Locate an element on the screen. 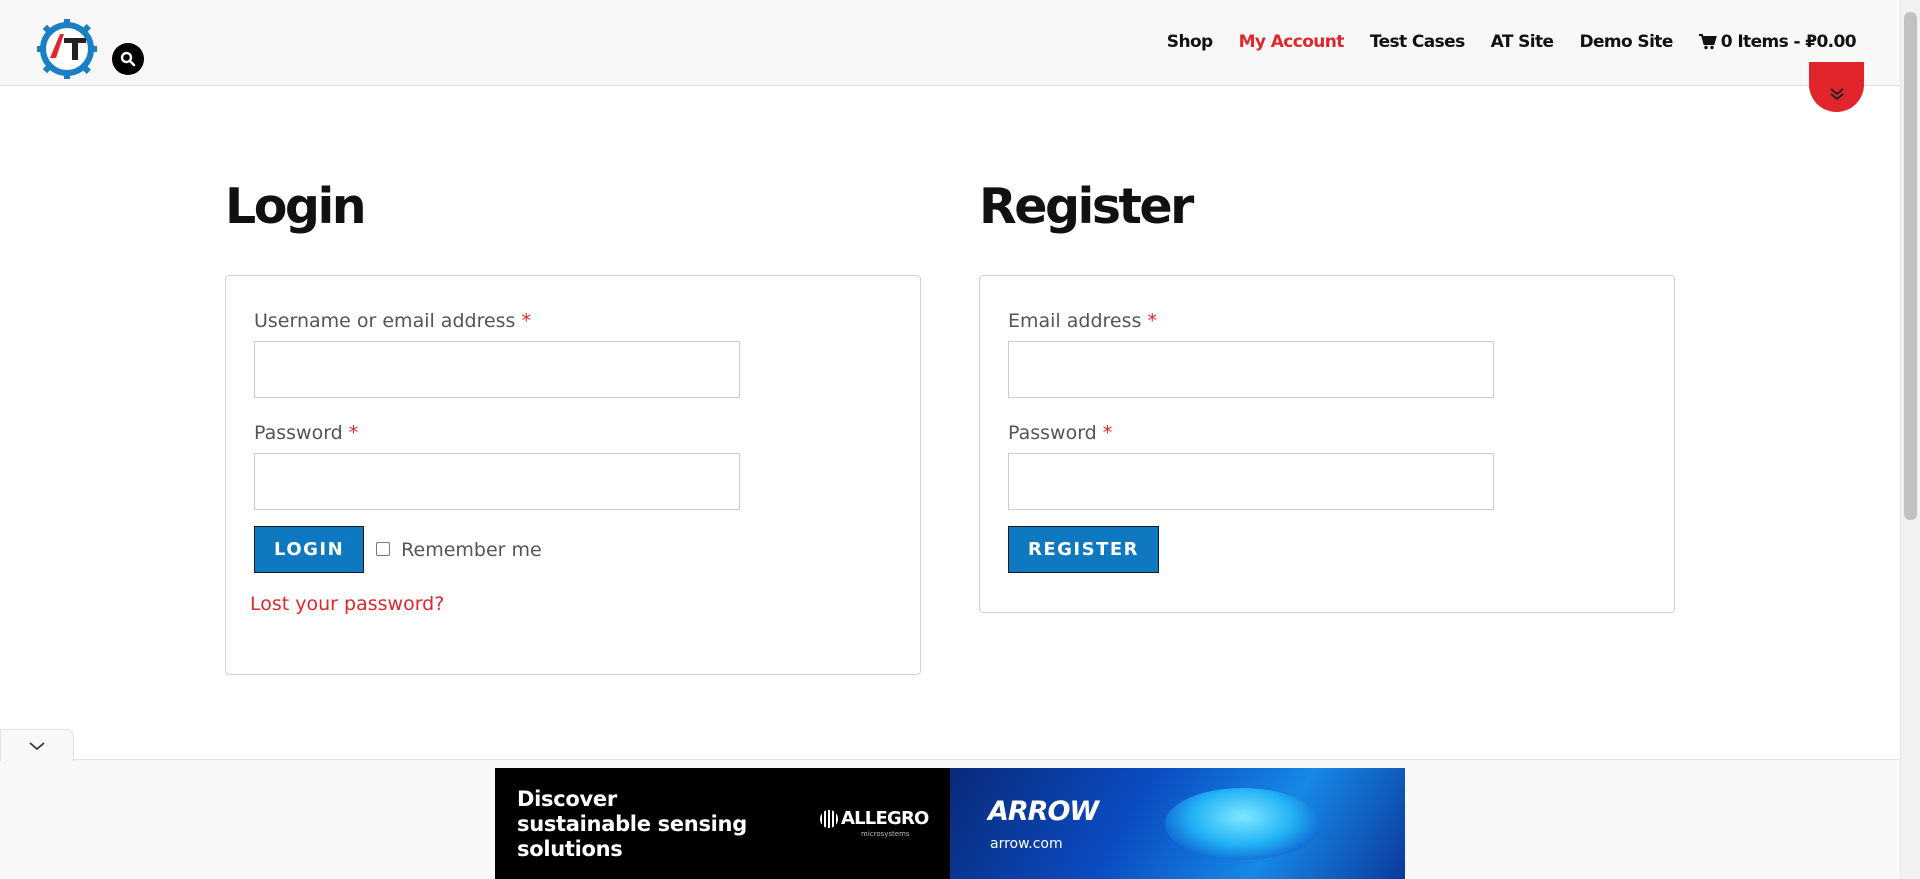  ad-collapse-tab is located at coordinates (37, 745).